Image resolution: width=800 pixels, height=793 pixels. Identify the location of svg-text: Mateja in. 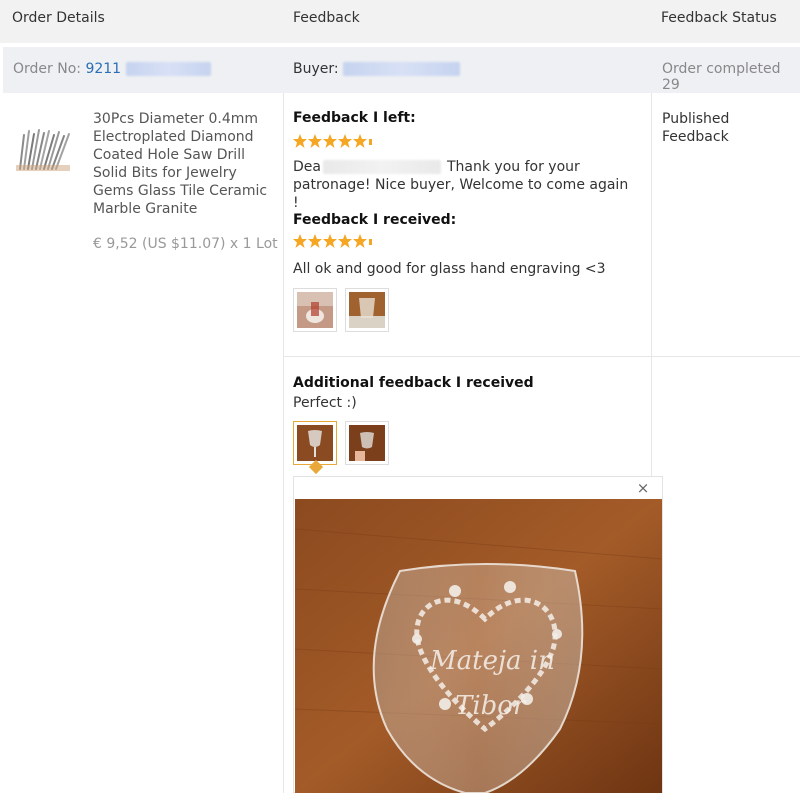
(492, 661).